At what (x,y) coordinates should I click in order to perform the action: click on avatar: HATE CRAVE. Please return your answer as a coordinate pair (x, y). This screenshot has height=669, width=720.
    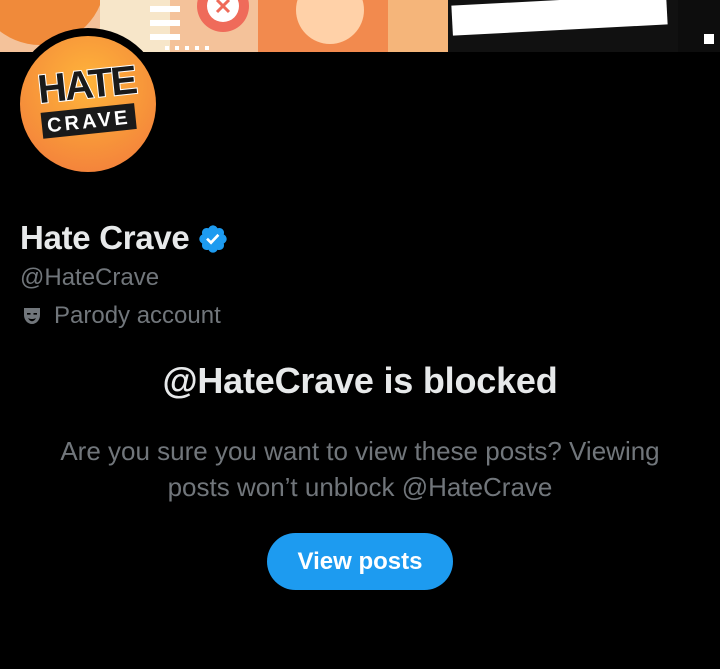
    Looking at the image, I should click on (88, 104).